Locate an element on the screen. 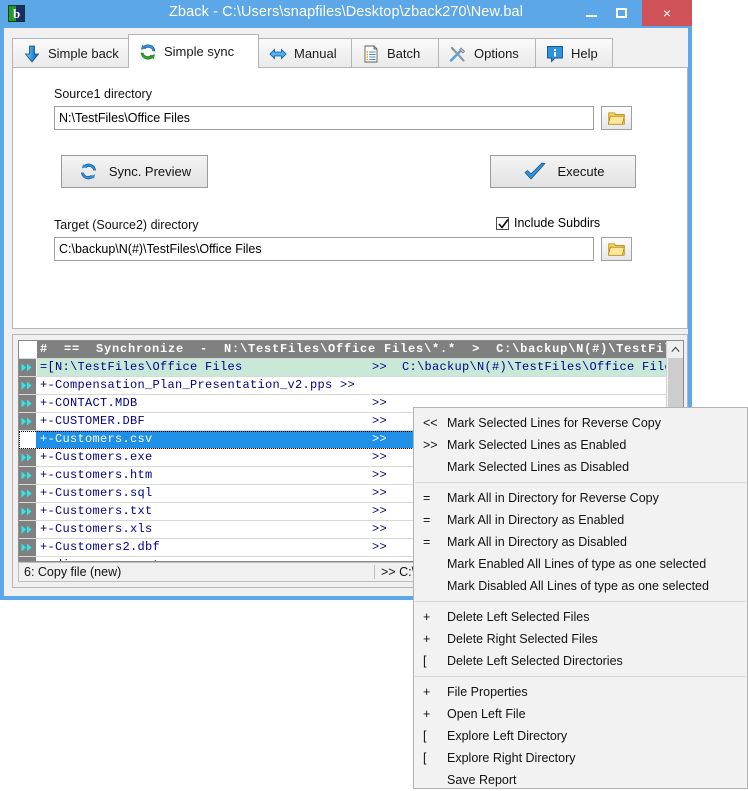 This screenshot has height=791, width=748. source1-input: N:\TestFiles\Office Files is located at coordinates (324, 118).